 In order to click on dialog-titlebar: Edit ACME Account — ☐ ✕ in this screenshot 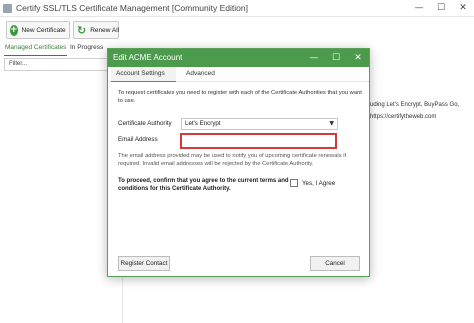, I will do `click(238, 58)`.